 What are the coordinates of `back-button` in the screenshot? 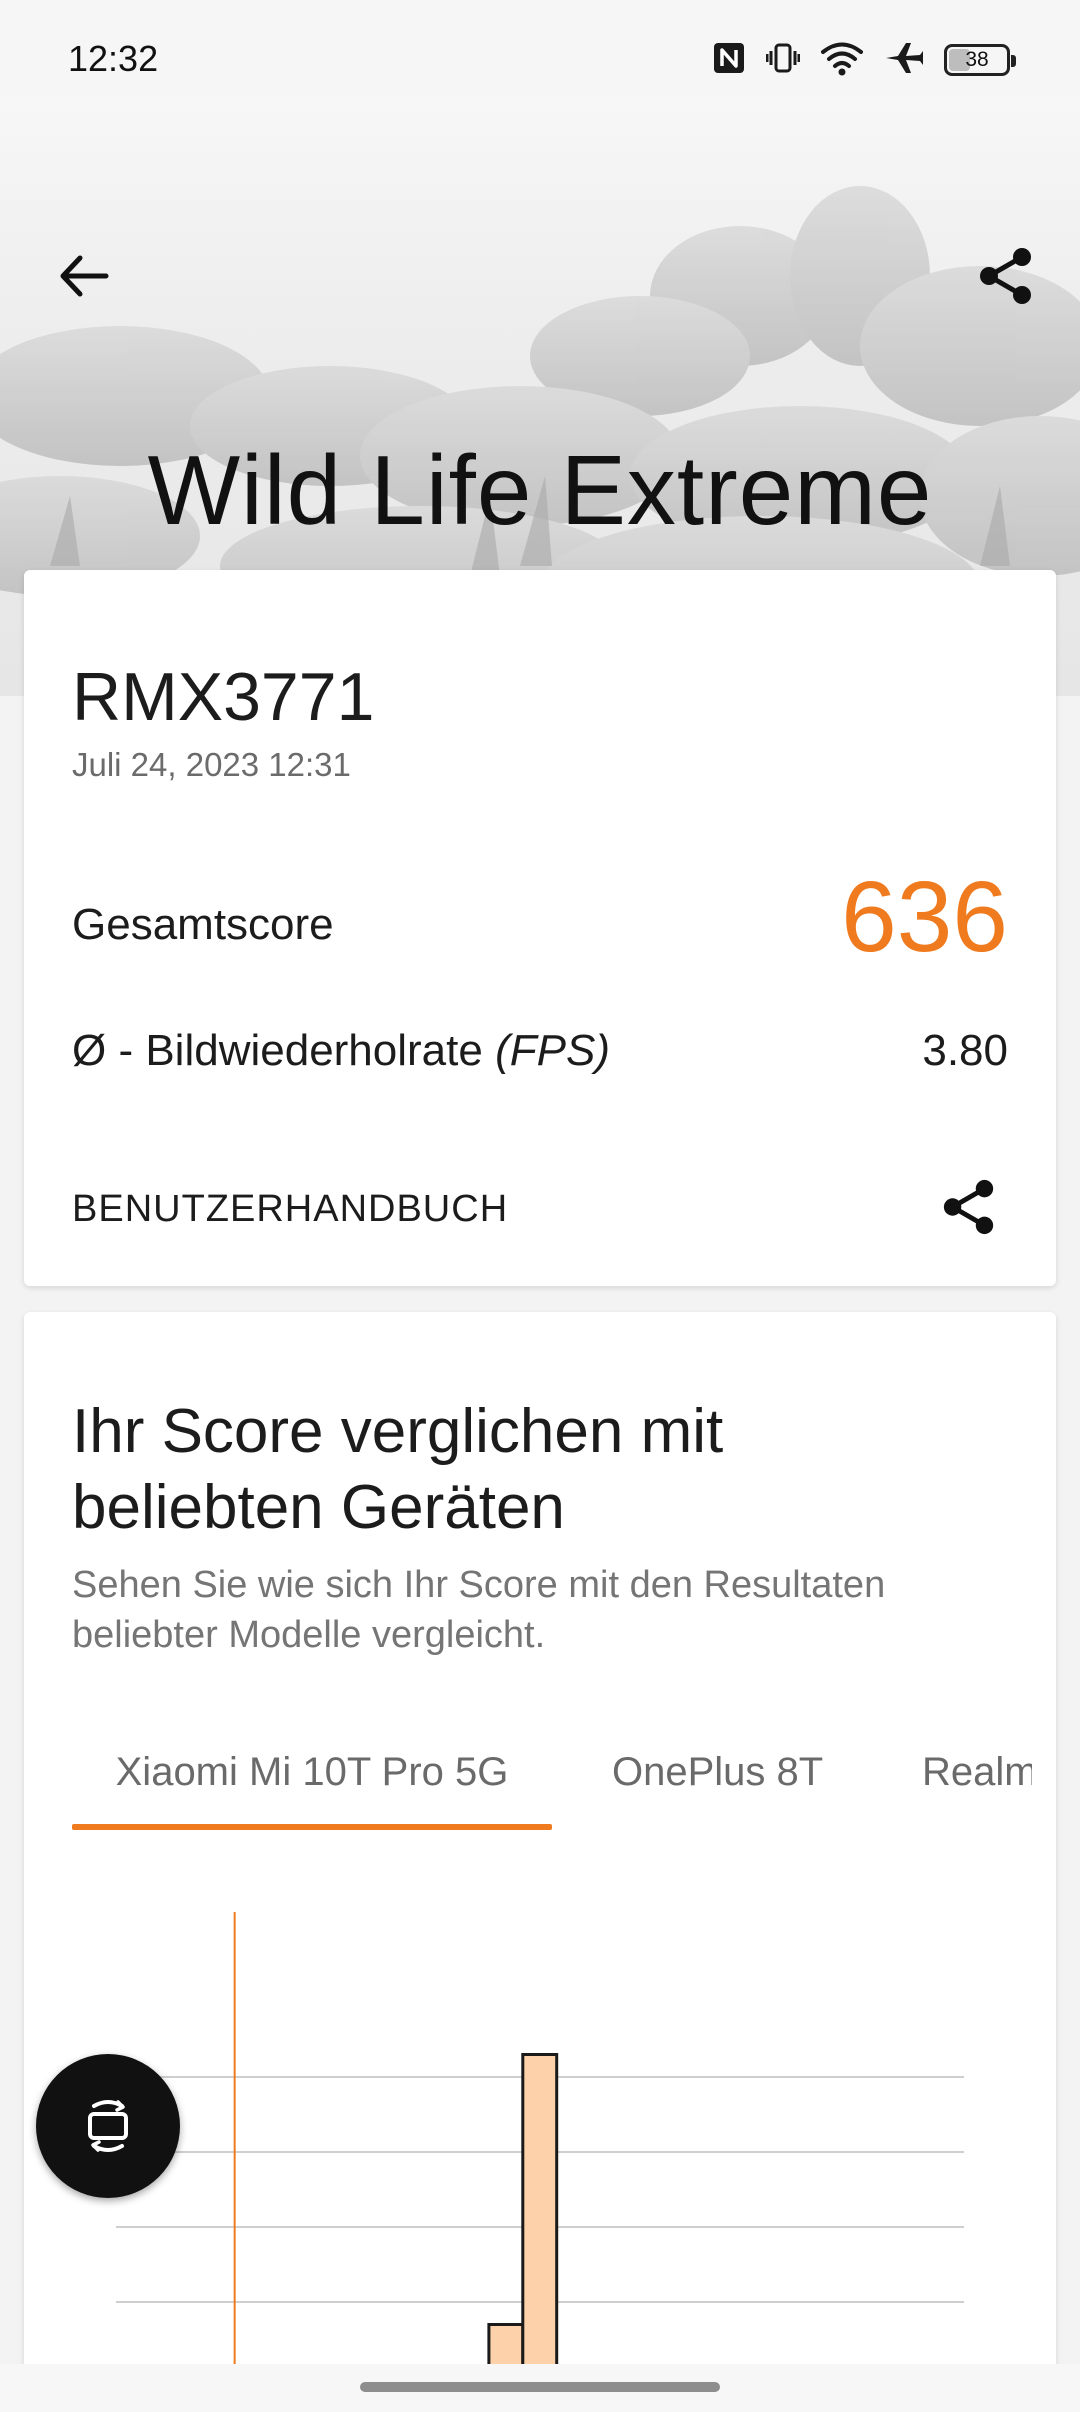 It's located at (84, 276).